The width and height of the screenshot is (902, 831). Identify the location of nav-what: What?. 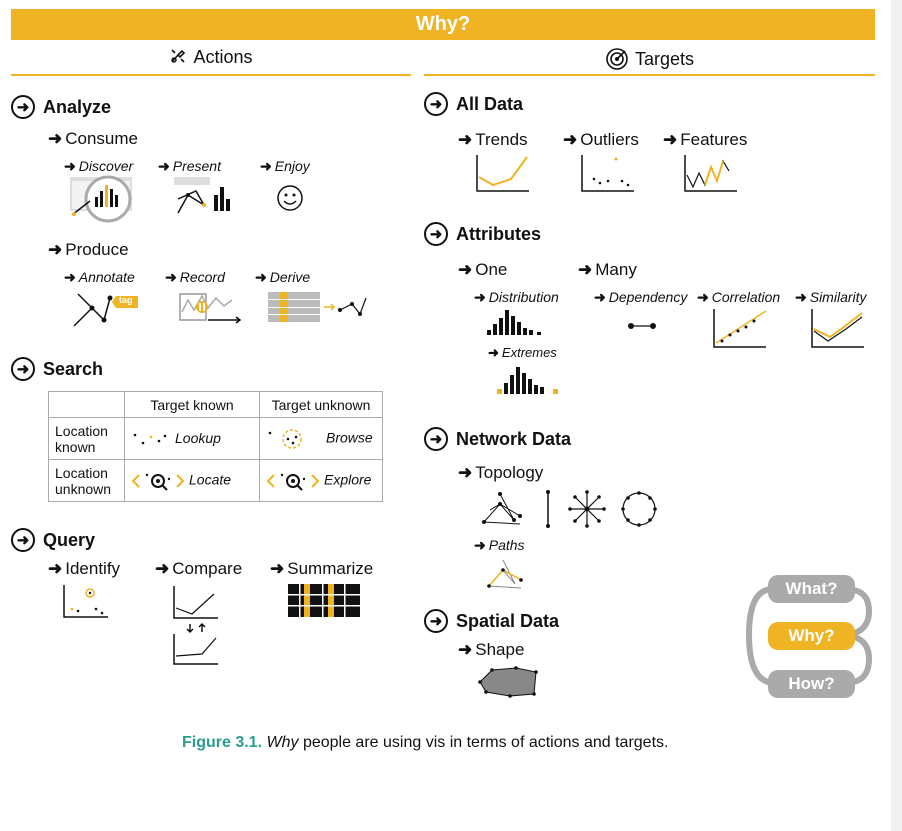
(811, 589).